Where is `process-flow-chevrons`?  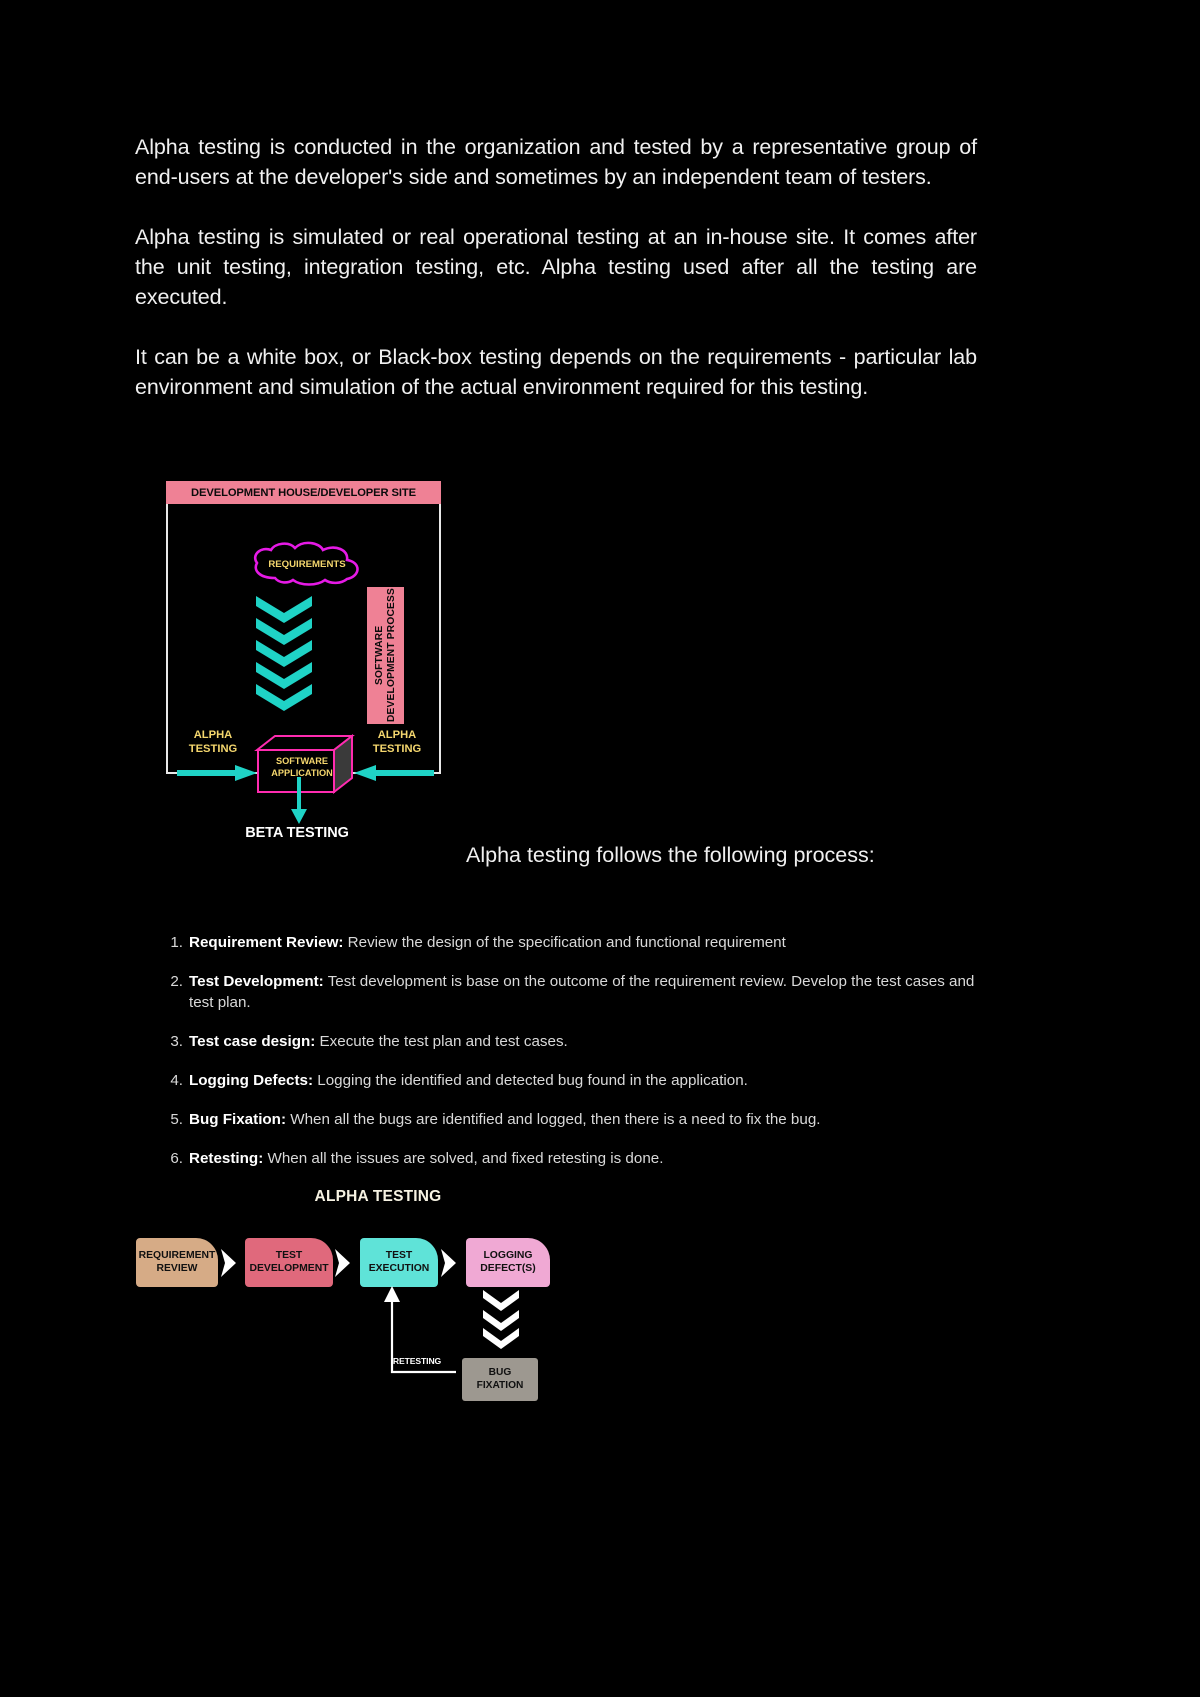 process-flow-chevrons is located at coordinates (284, 656).